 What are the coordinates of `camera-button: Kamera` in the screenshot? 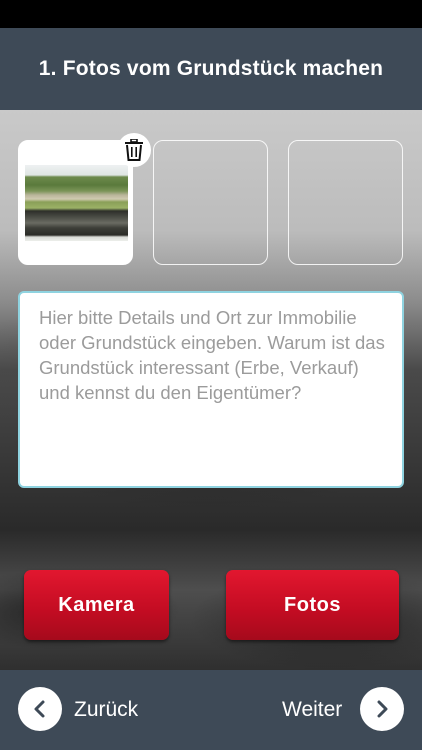 It's located at (96, 605).